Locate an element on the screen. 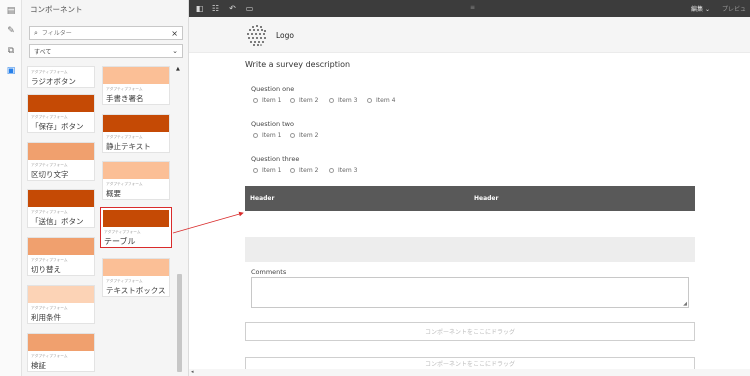  canvas-horizontal-scrollbar: ◂ is located at coordinates (469, 372).